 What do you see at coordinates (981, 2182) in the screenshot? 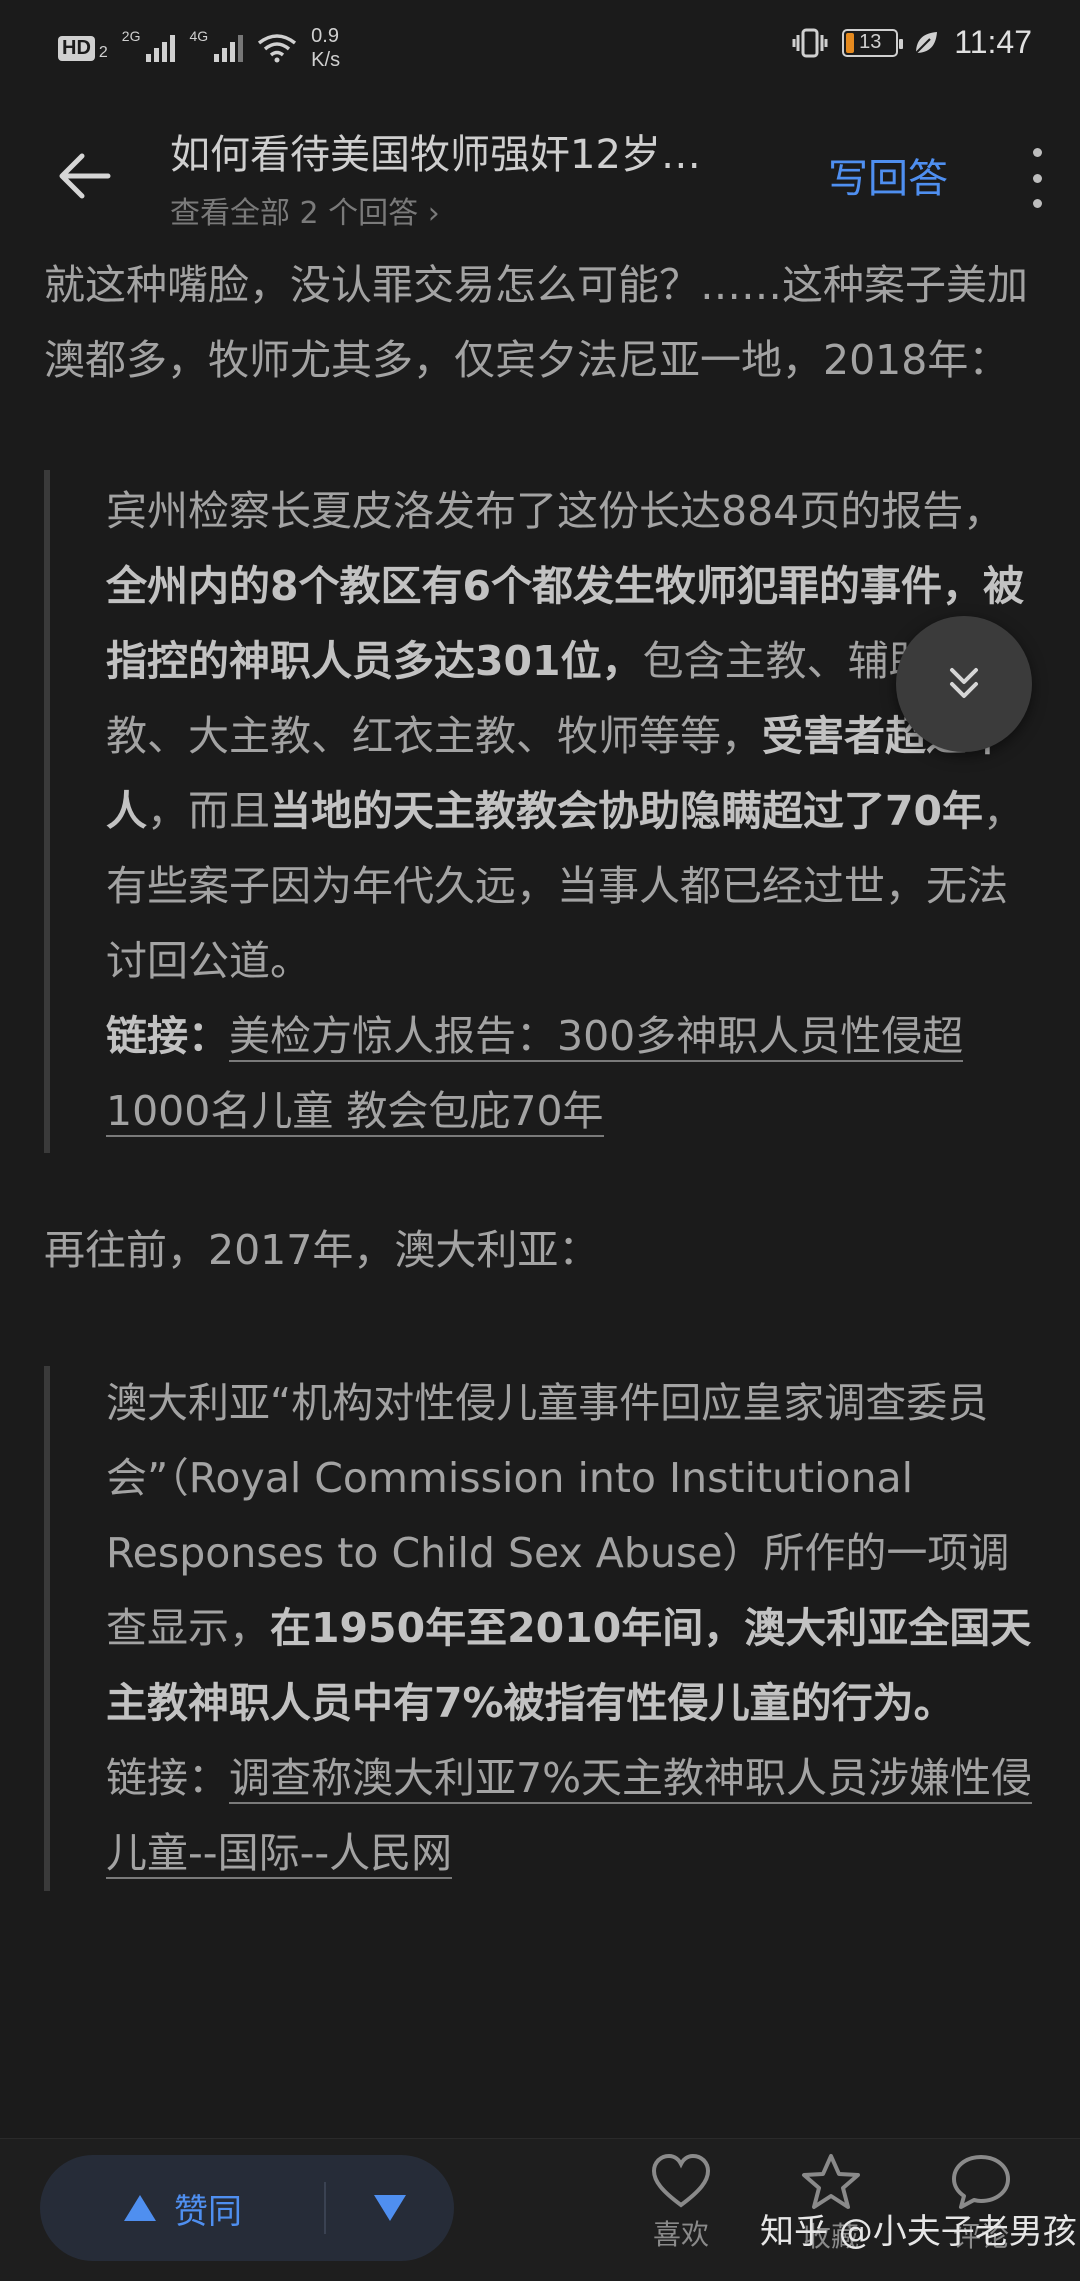
I see `comment-bubble-icon` at bounding box center [981, 2182].